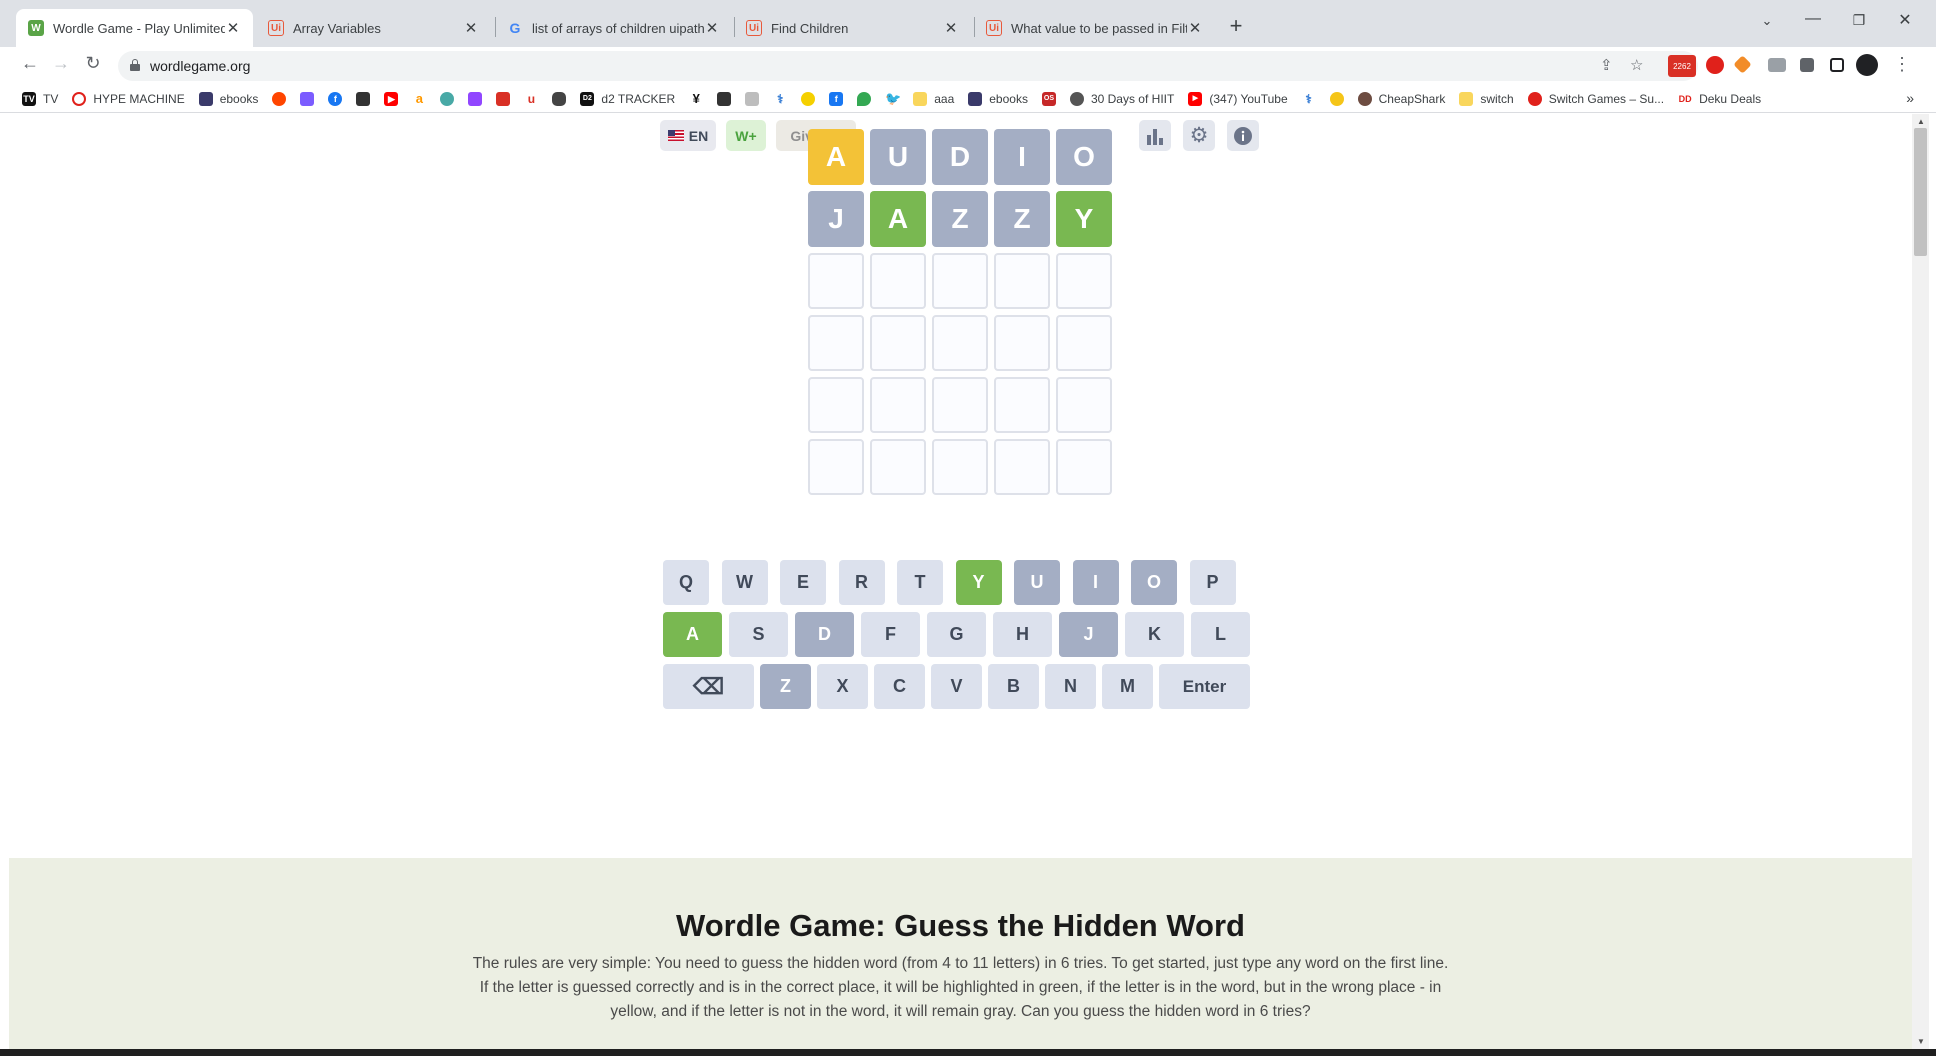 The image size is (1936, 1056). Describe the element at coordinates (61, 63) in the screenshot. I see `forward-icon: →` at that location.